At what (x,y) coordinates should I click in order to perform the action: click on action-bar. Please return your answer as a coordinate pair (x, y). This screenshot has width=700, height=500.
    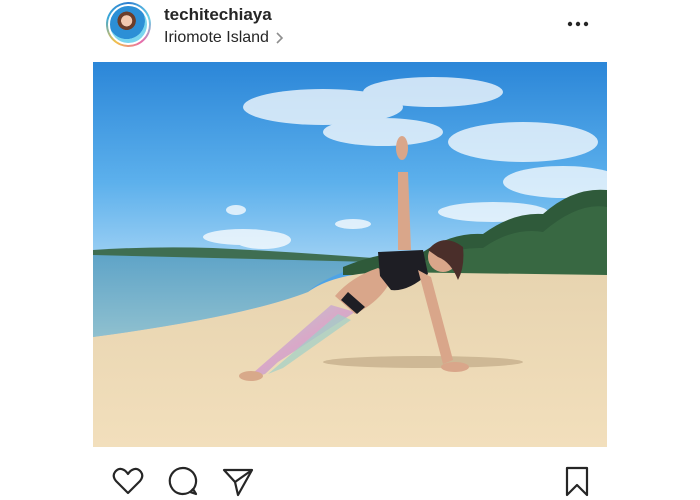
    Looking at the image, I should click on (350, 479).